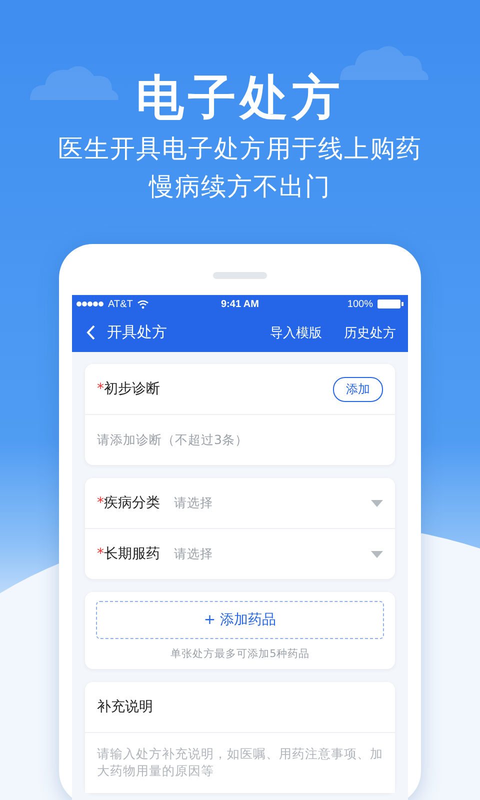  I want to click on battery-percent: 100%, so click(360, 304).